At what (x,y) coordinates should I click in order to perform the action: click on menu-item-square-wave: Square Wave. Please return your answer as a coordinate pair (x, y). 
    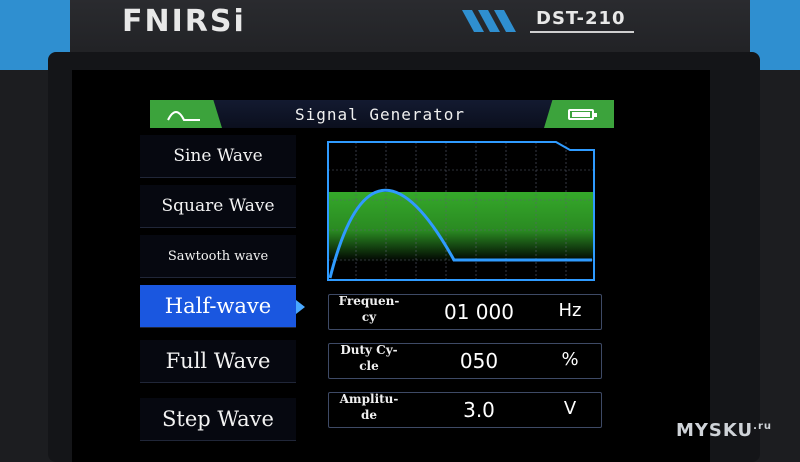
    Looking at the image, I should click on (218, 206).